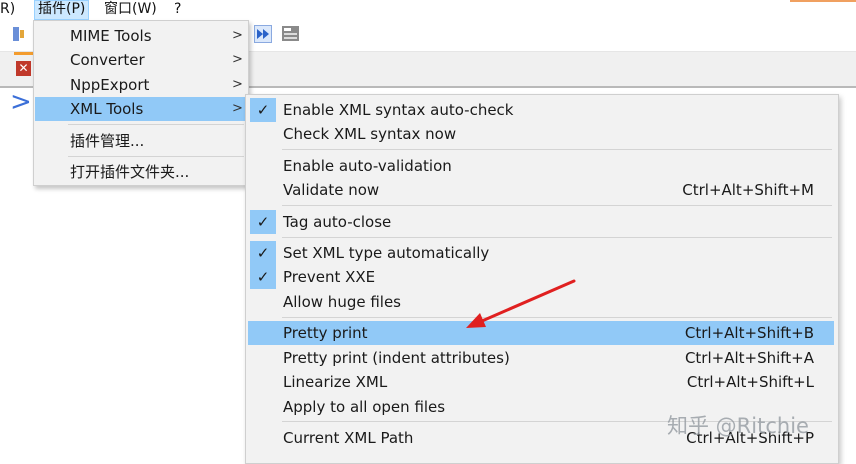  I want to click on plugins-menu-item-nppexport: NppExport >, so click(141, 85).